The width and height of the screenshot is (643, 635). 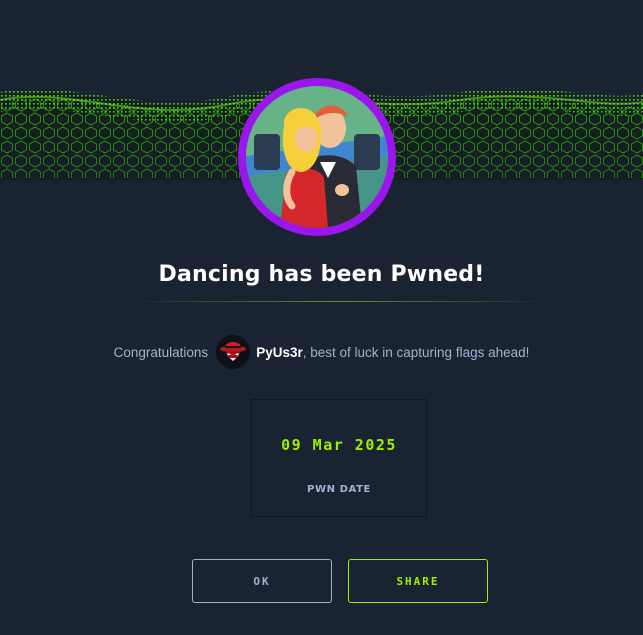 What do you see at coordinates (279, 352) in the screenshot?
I see `username-link: PyUs3r` at bounding box center [279, 352].